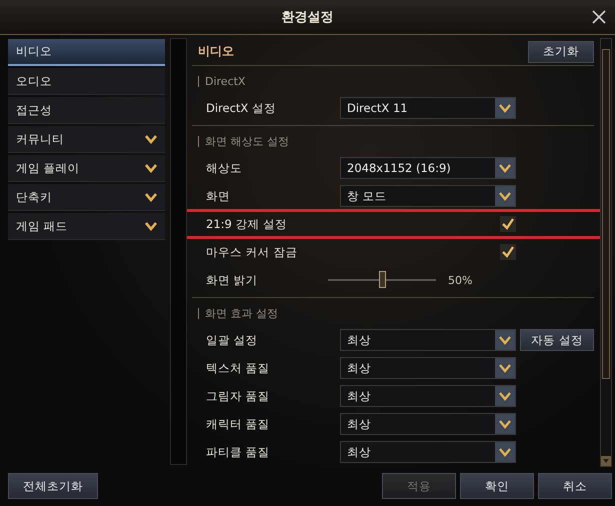  What do you see at coordinates (86, 197) in the screenshot?
I see `sidebar-item: 단축키` at bounding box center [86, 197].